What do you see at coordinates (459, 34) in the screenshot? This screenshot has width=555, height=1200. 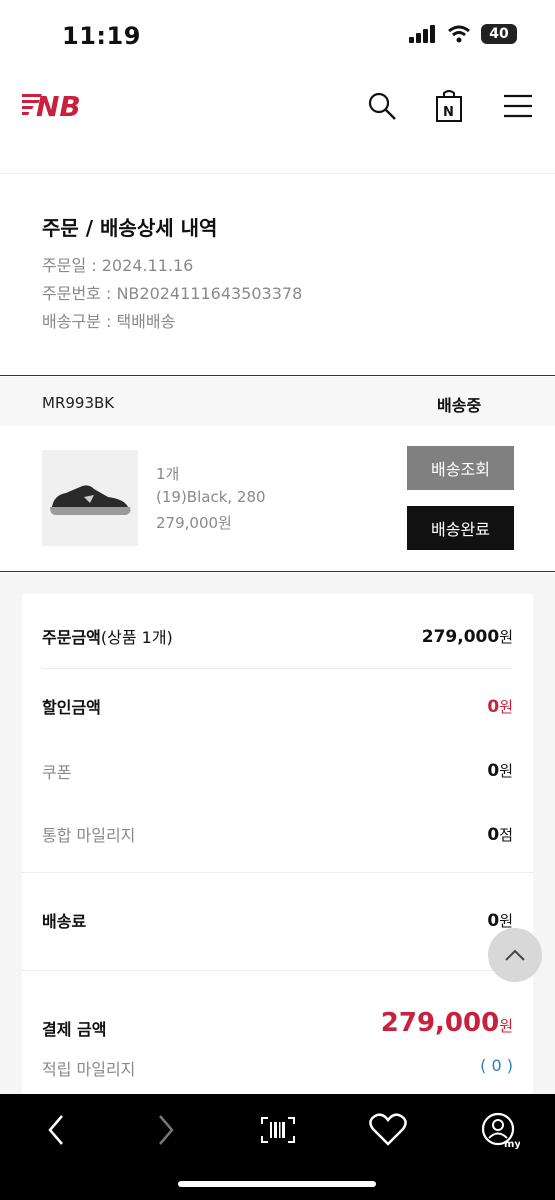 I see `wifi-icon` at bounding box center [459, 34].